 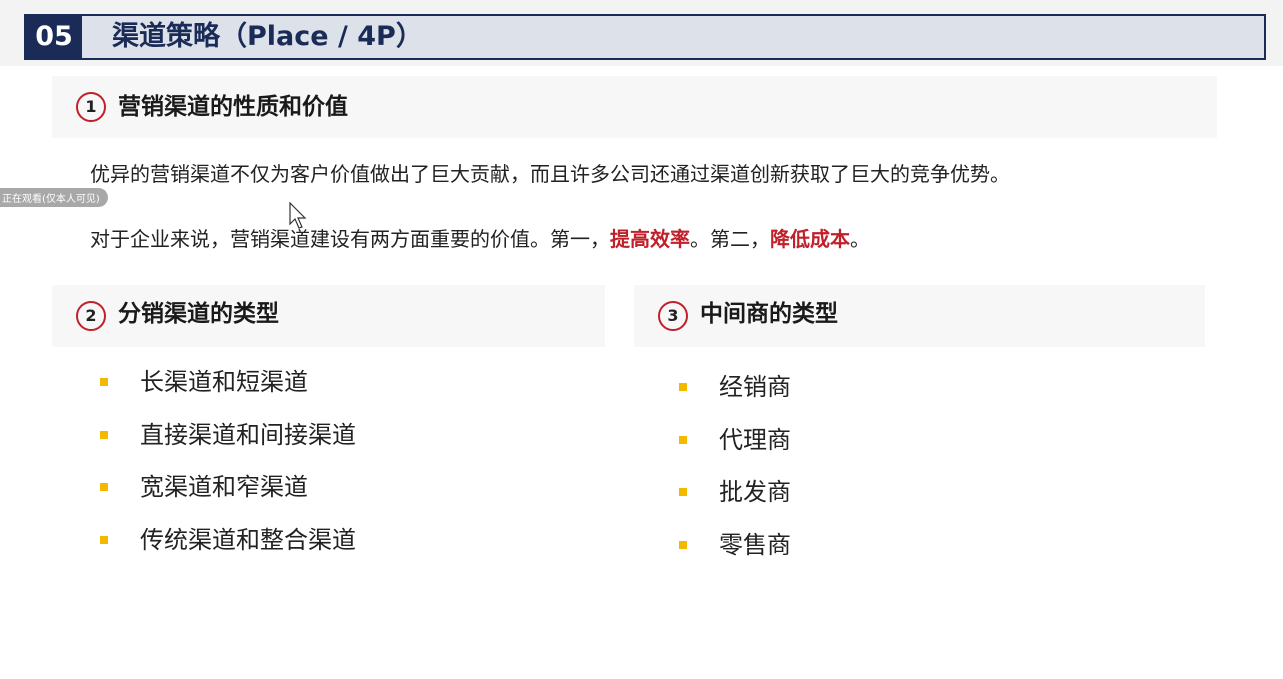 I want to click on section-1-heading: 1 营销渠道的性质和价值, so click(x=634, y=107).